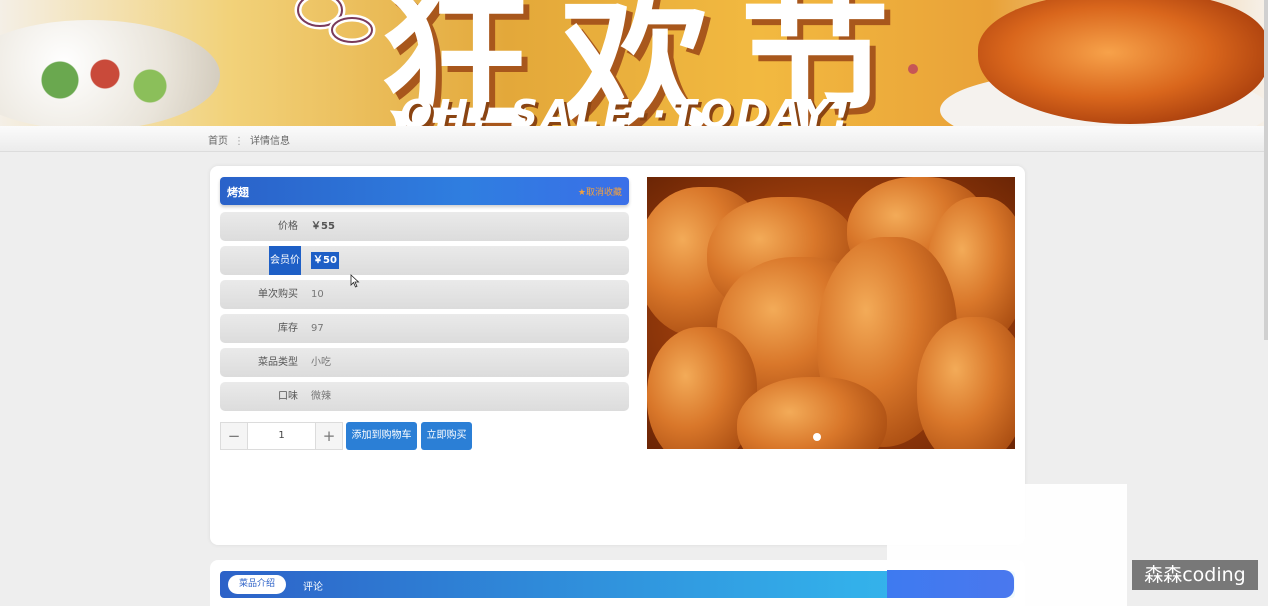 The height and width of the screenshot is (606, 1268). What do you see at coordinates (950, 584) in the screenshot?
I see `blurred-overlay-blue` at bounding box center [950, 584].